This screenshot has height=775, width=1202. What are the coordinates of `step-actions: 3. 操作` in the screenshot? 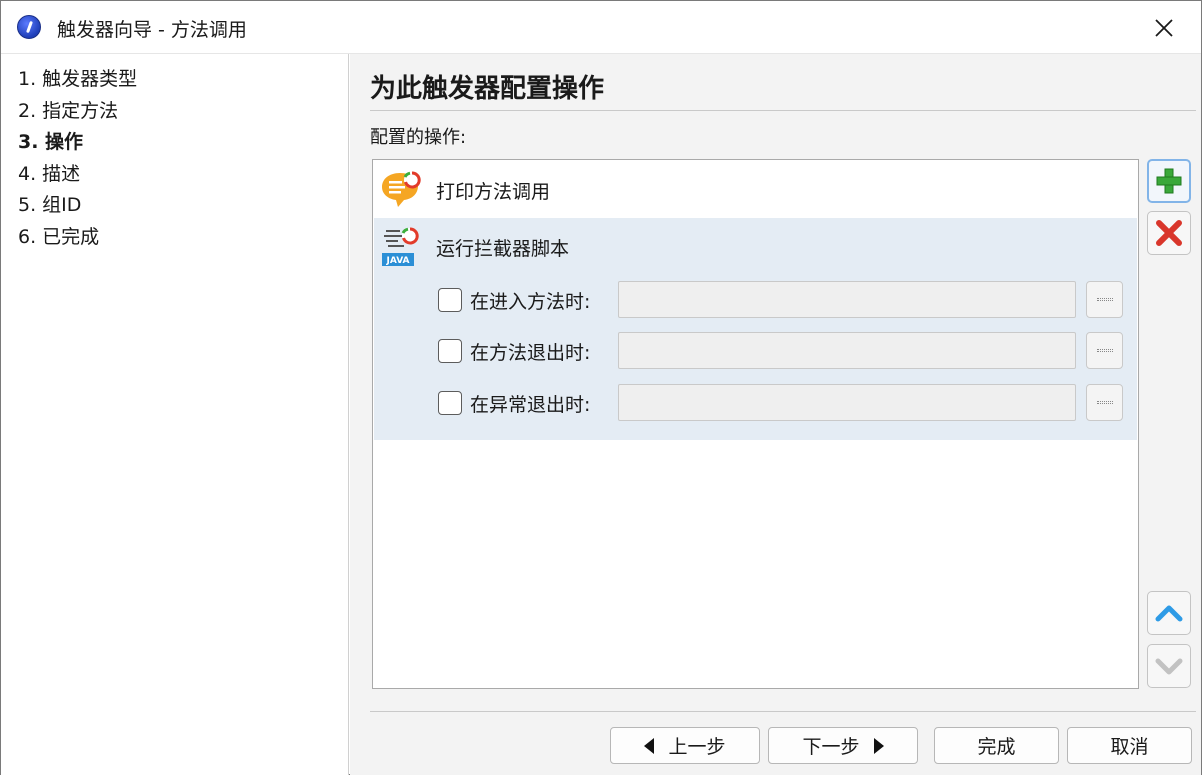 It's located at (51, 142).